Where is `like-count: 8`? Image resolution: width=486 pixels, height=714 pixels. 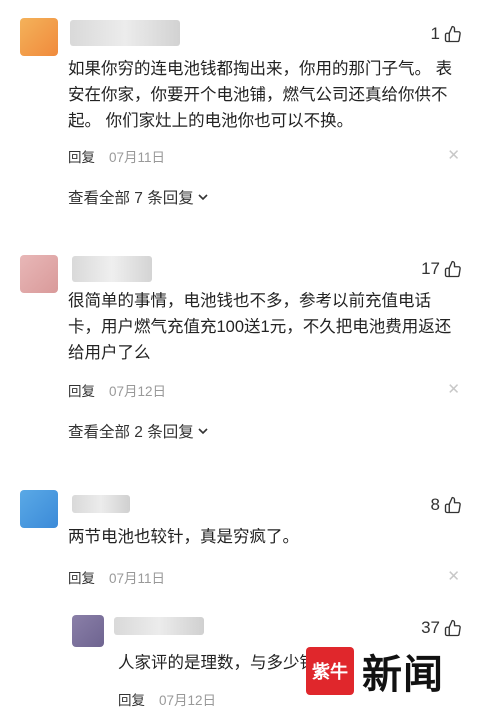 like-count: 8 is located at coordinates (446, 505).